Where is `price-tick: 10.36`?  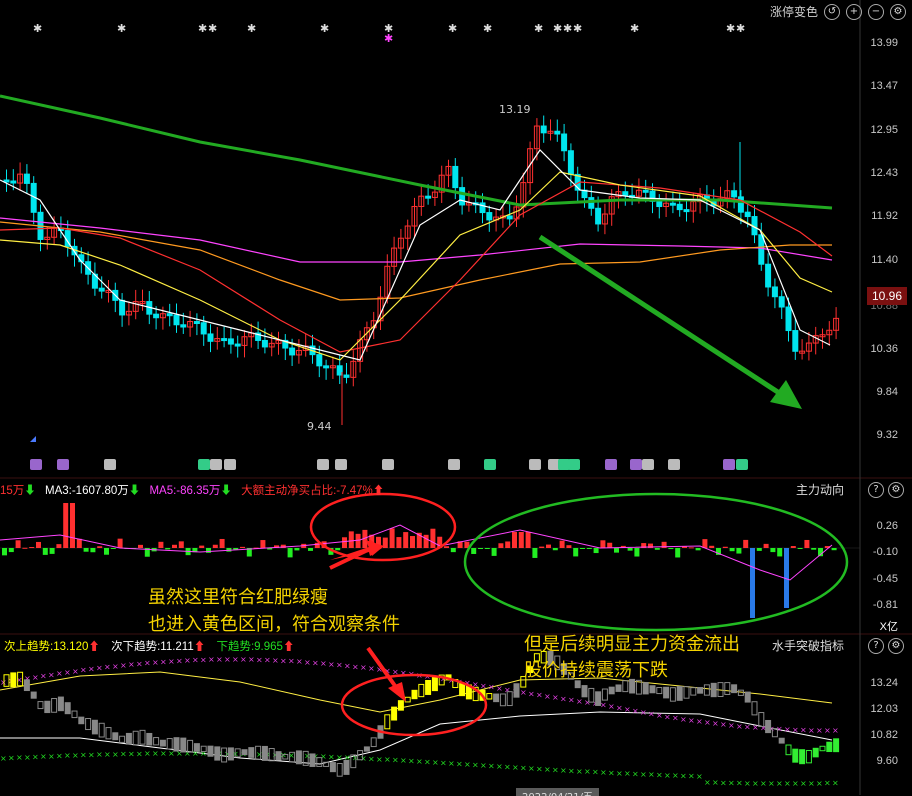 price-tick: 10.36 is located at coordinates (884, 349).